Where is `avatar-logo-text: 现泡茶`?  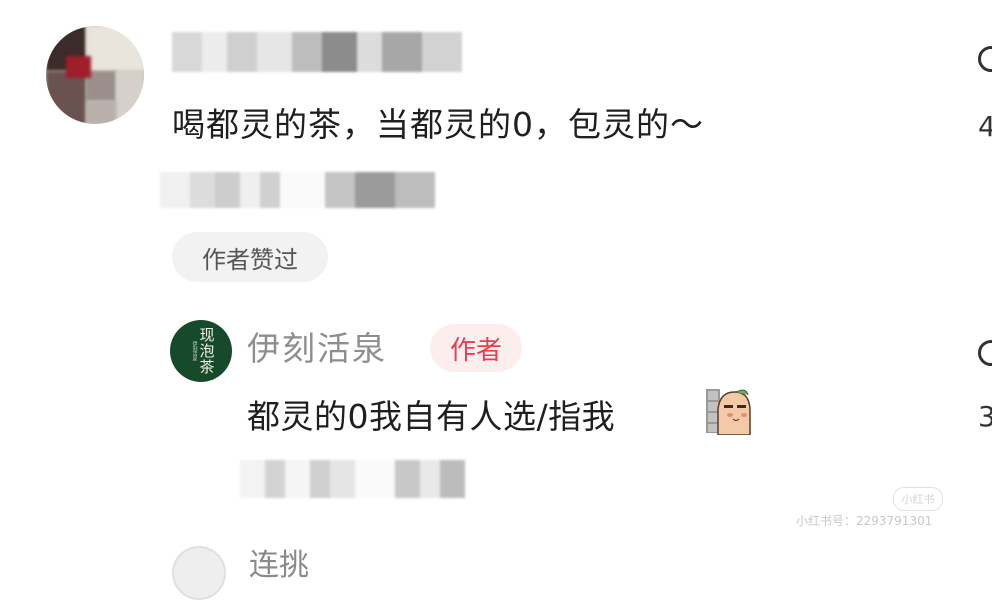 avatar-logo-text: 现泡茶 is located at coordinates (206, 351).